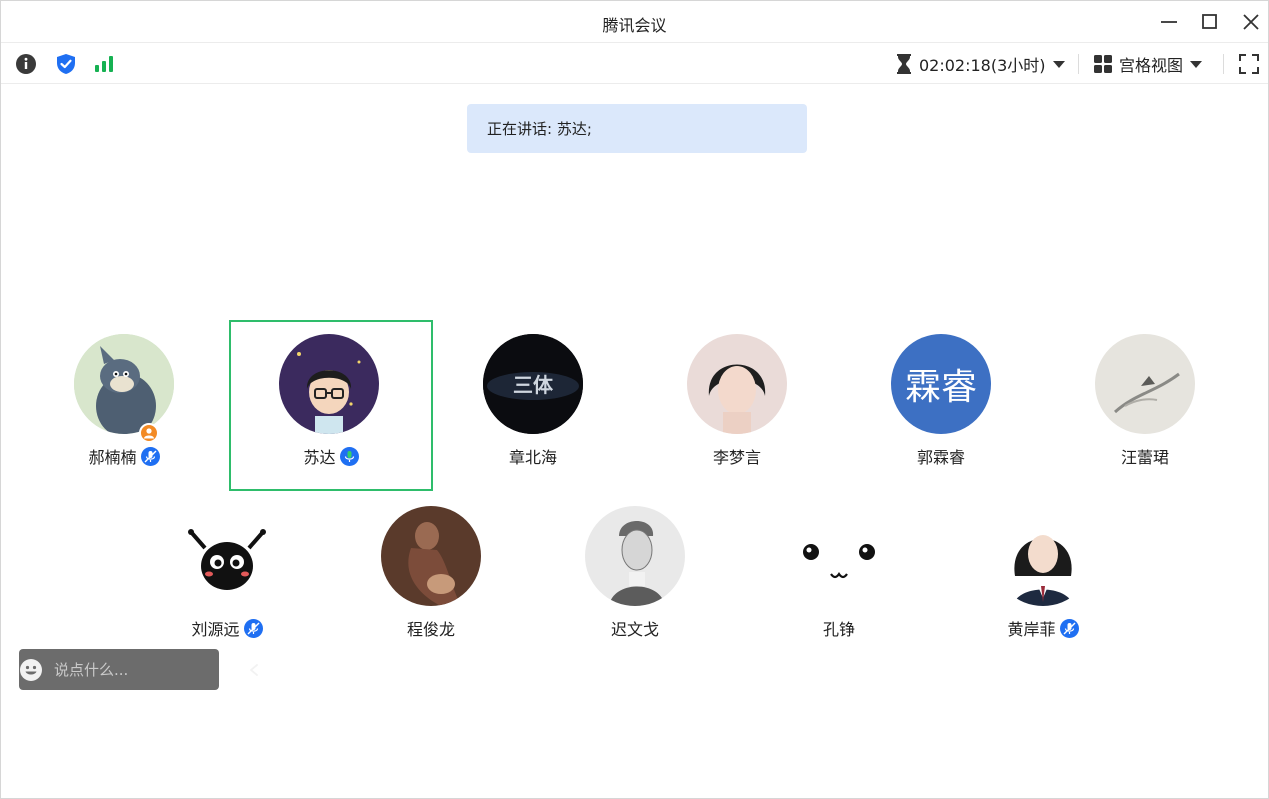 The height and width of the screenshot is (799, 1269). I want to click on logo-avatar-icon: 三体, so click(533, 384).